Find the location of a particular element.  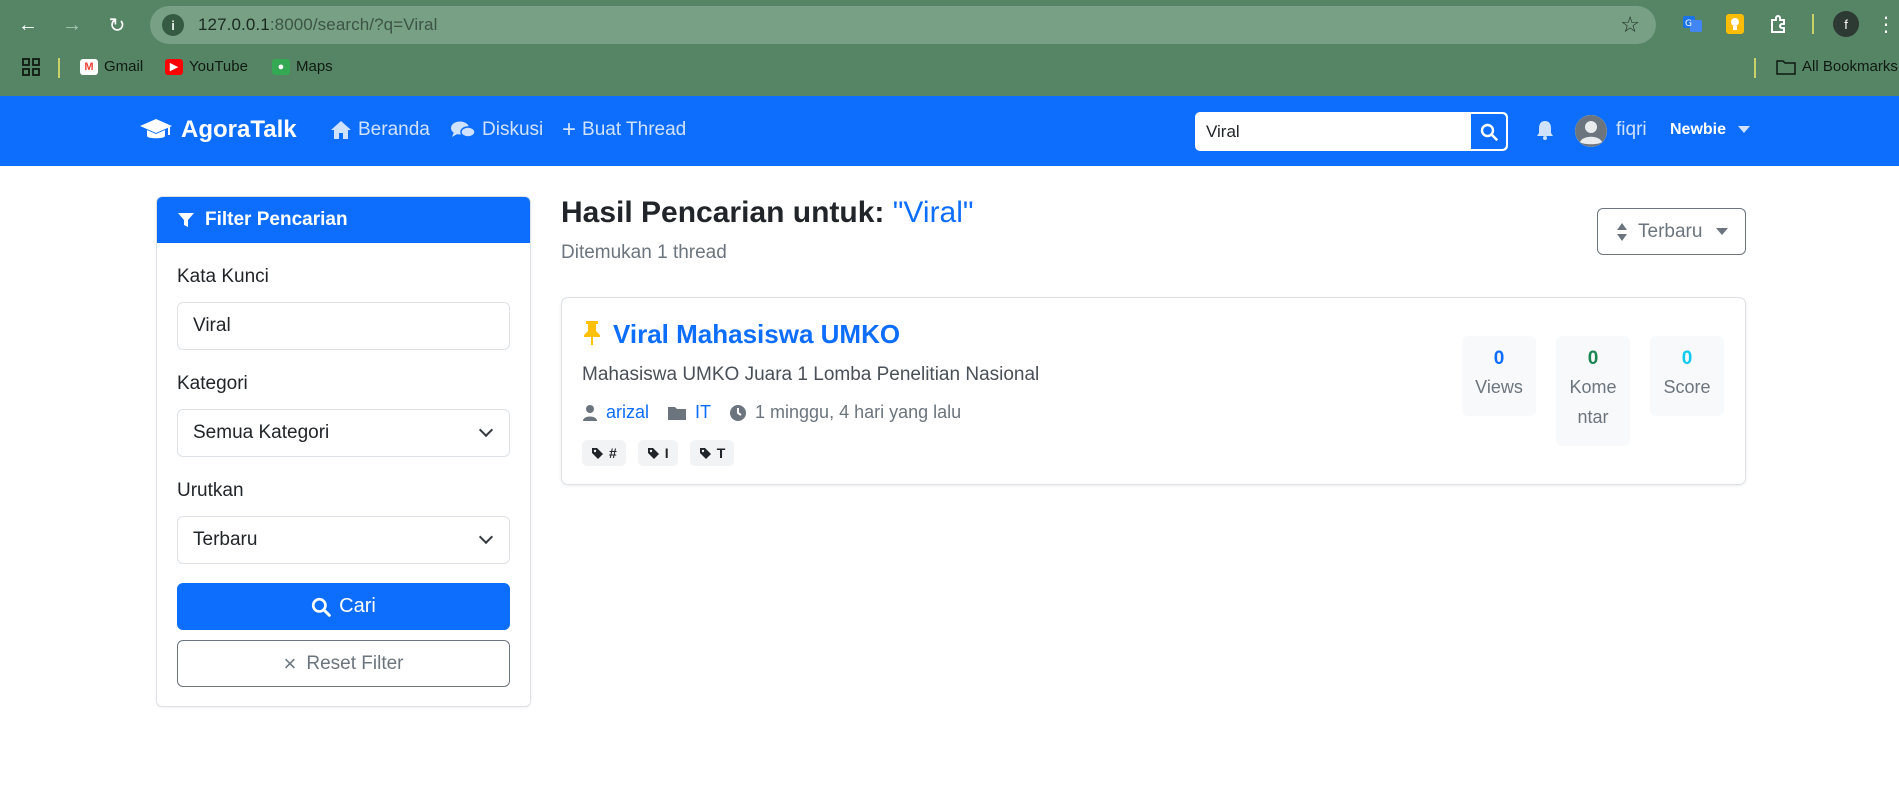

bookmark-label: YouTube is located at coordinates (218, 66).